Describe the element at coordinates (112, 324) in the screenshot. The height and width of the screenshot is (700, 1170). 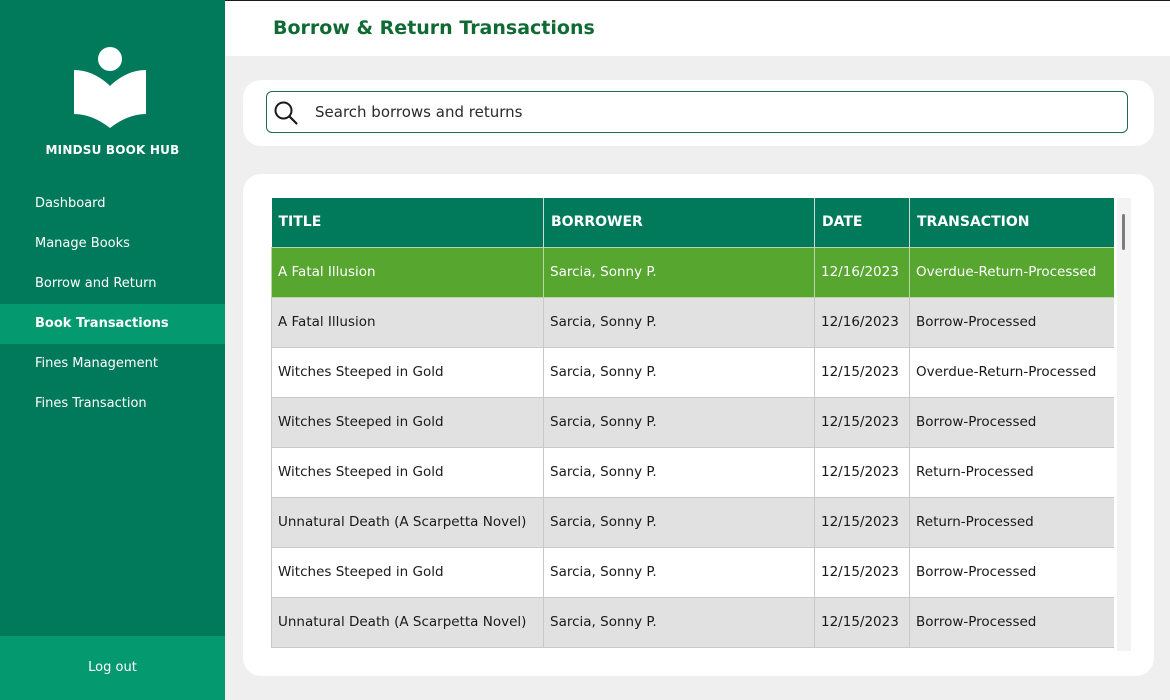
I see `sidebar-item-book-transactions: Book Transactions` at that location.